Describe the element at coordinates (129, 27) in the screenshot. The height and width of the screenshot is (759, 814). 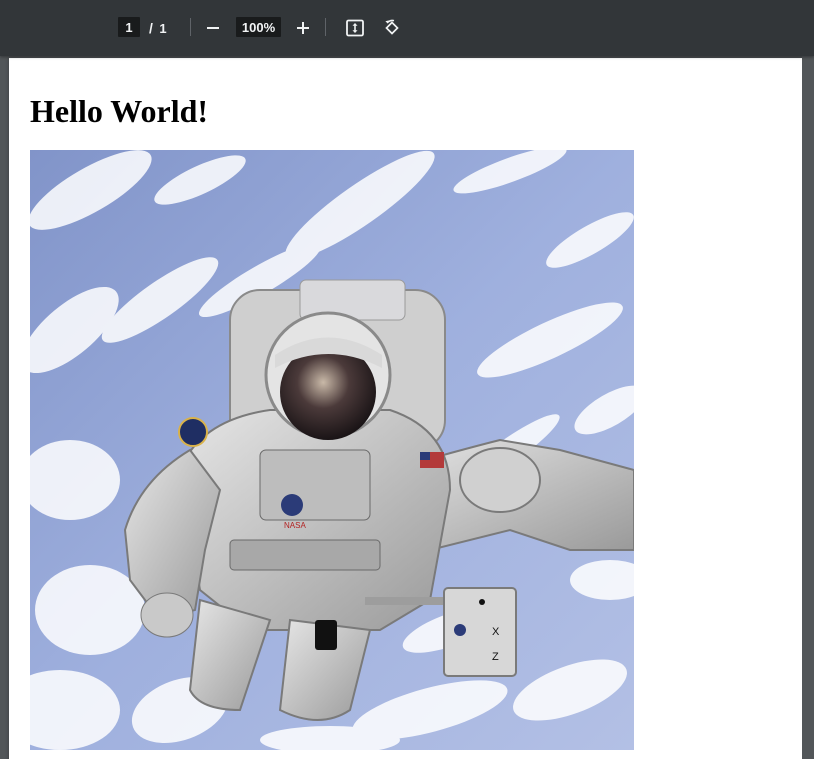
I see `page-number-input: 1` at that location.